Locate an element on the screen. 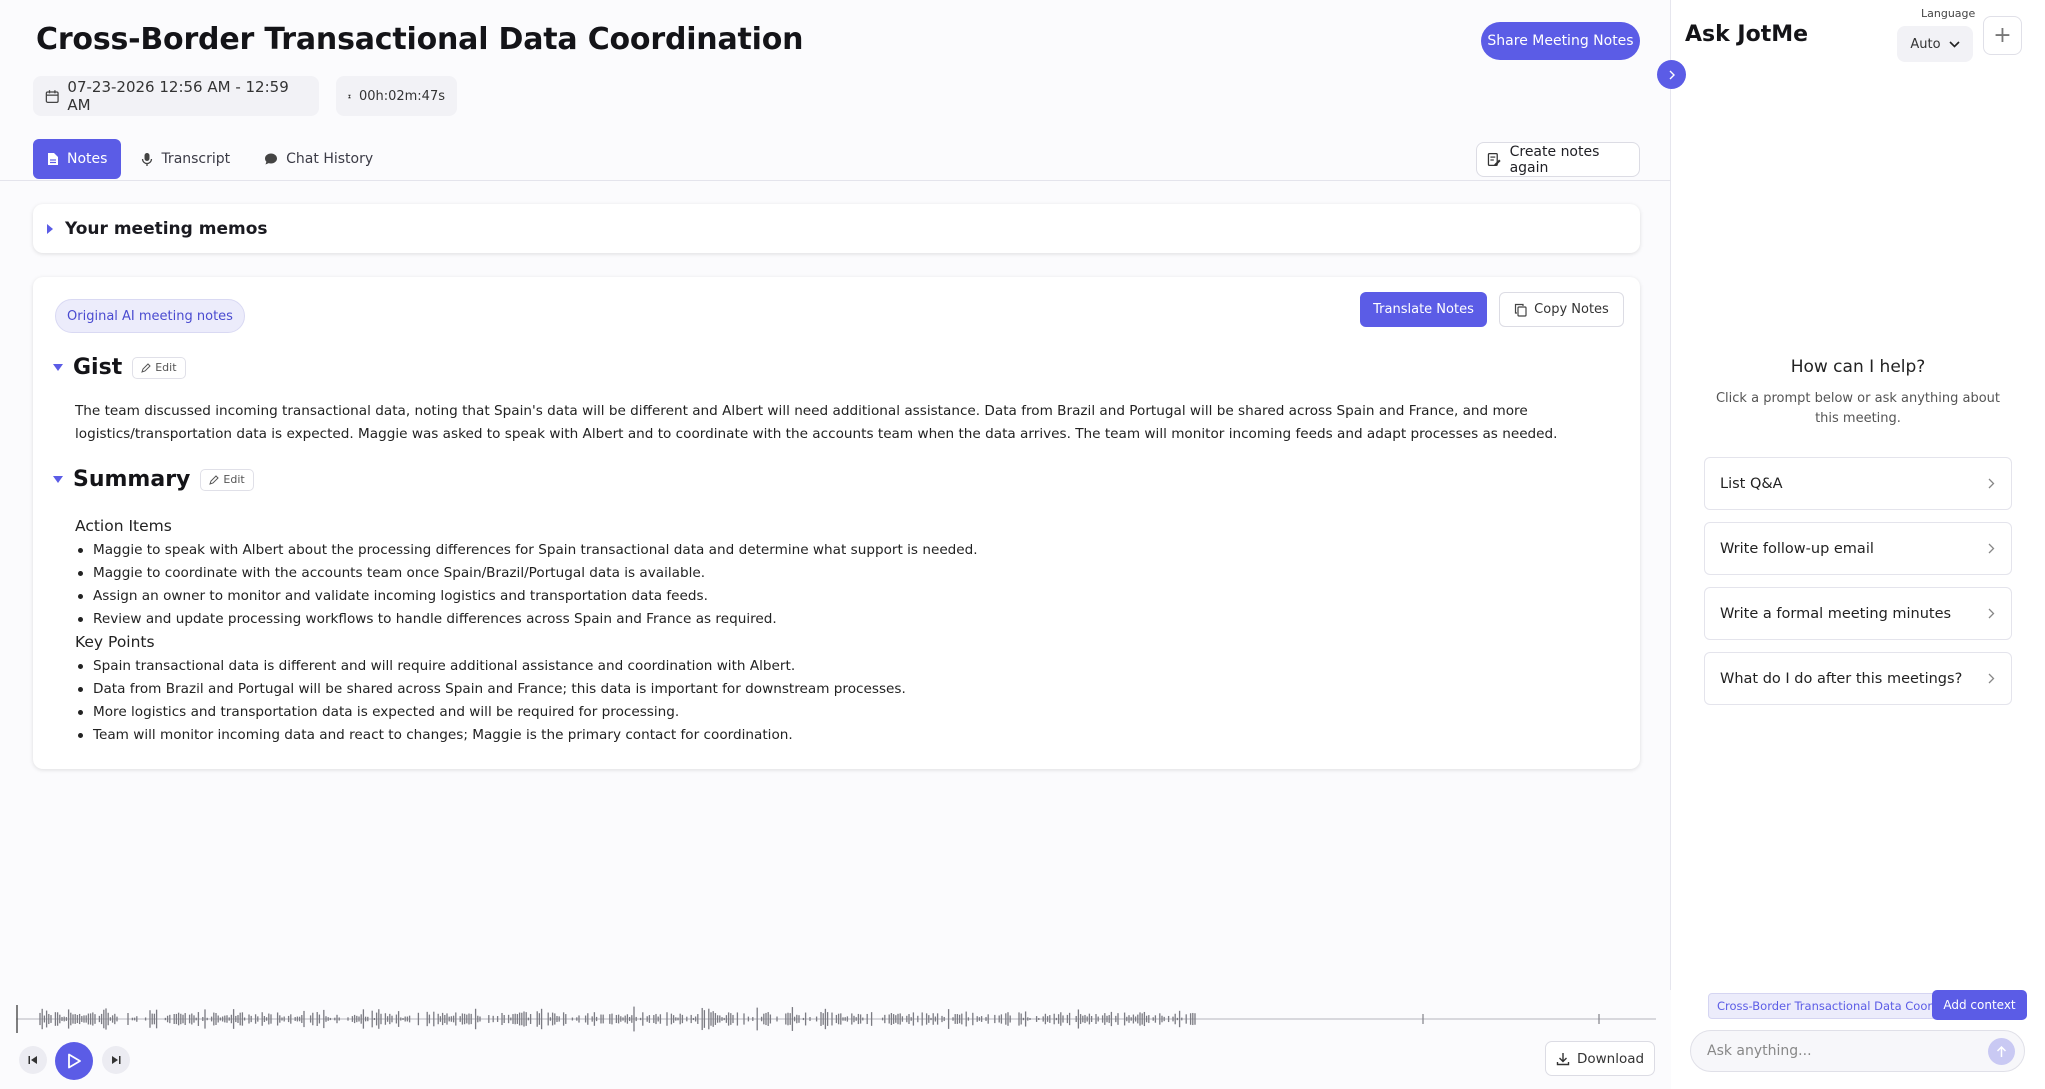 The image size is (2045, 1089). prompt-label: Write a formal meeting minutes is located at coordinates (1836, 613).